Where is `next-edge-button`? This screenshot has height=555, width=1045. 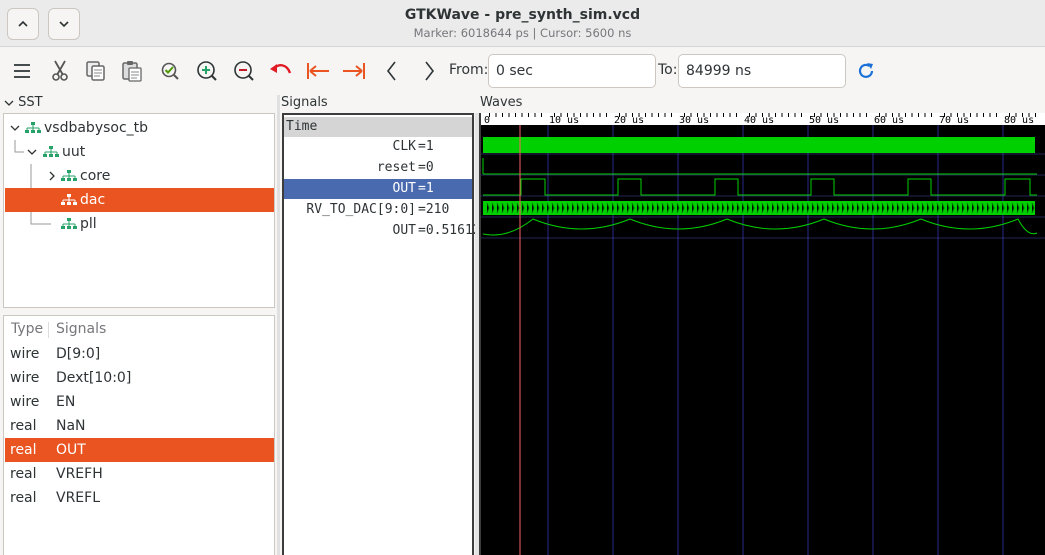
next-edge-button is located at coordinates (429, 71).